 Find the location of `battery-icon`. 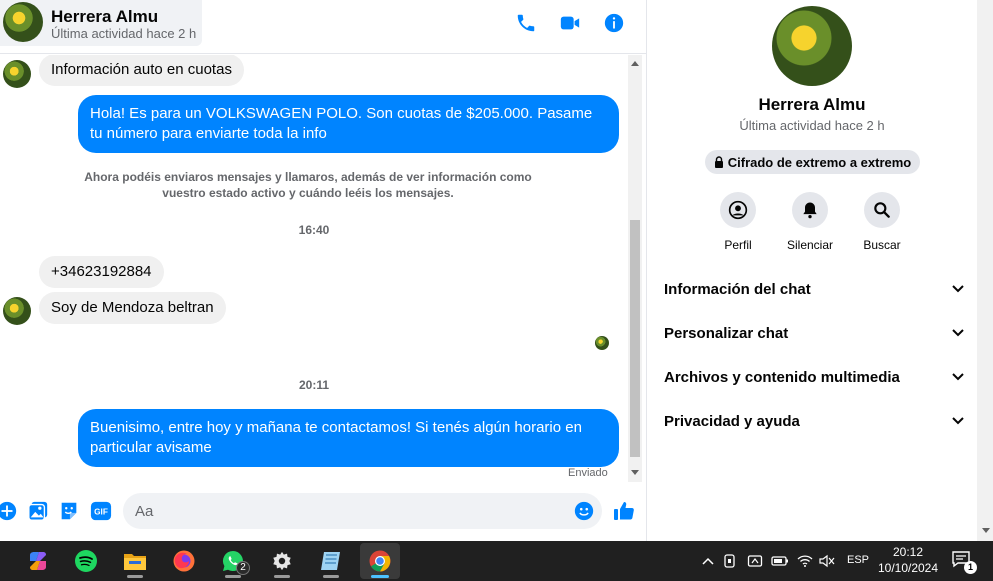

battery-icon is located at coordinates (780, 561).